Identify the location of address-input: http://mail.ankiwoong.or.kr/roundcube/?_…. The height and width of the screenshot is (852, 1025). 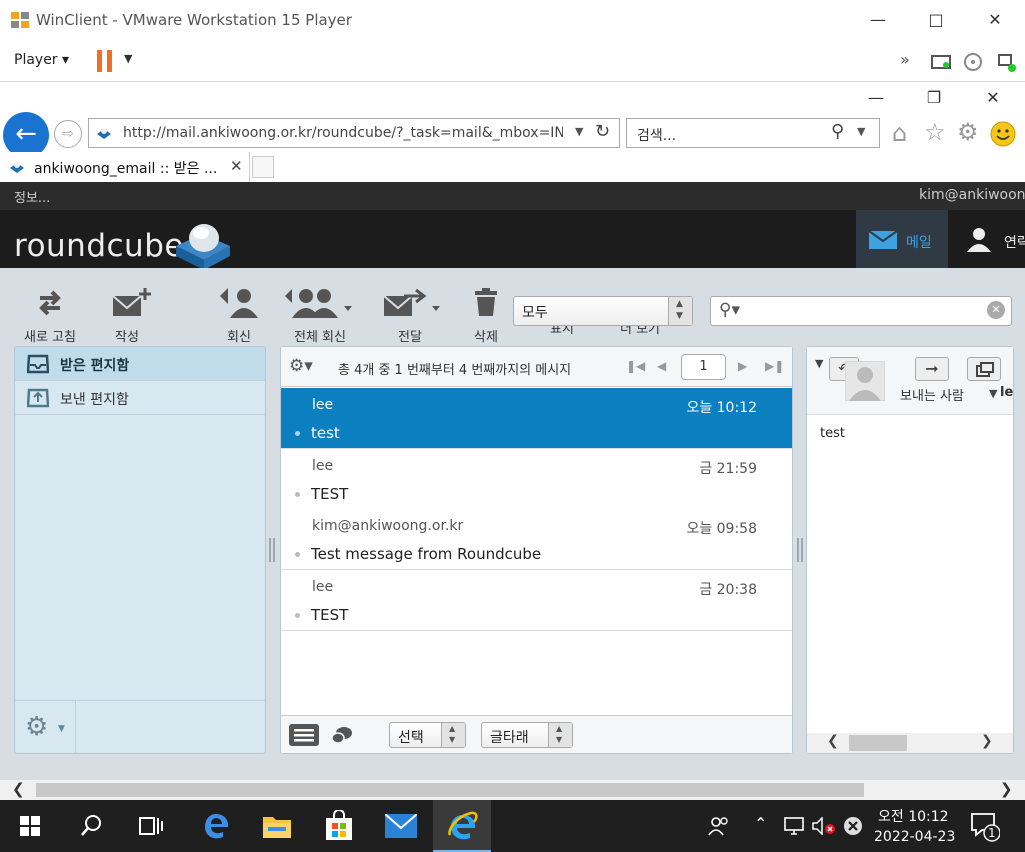
(354, 133).